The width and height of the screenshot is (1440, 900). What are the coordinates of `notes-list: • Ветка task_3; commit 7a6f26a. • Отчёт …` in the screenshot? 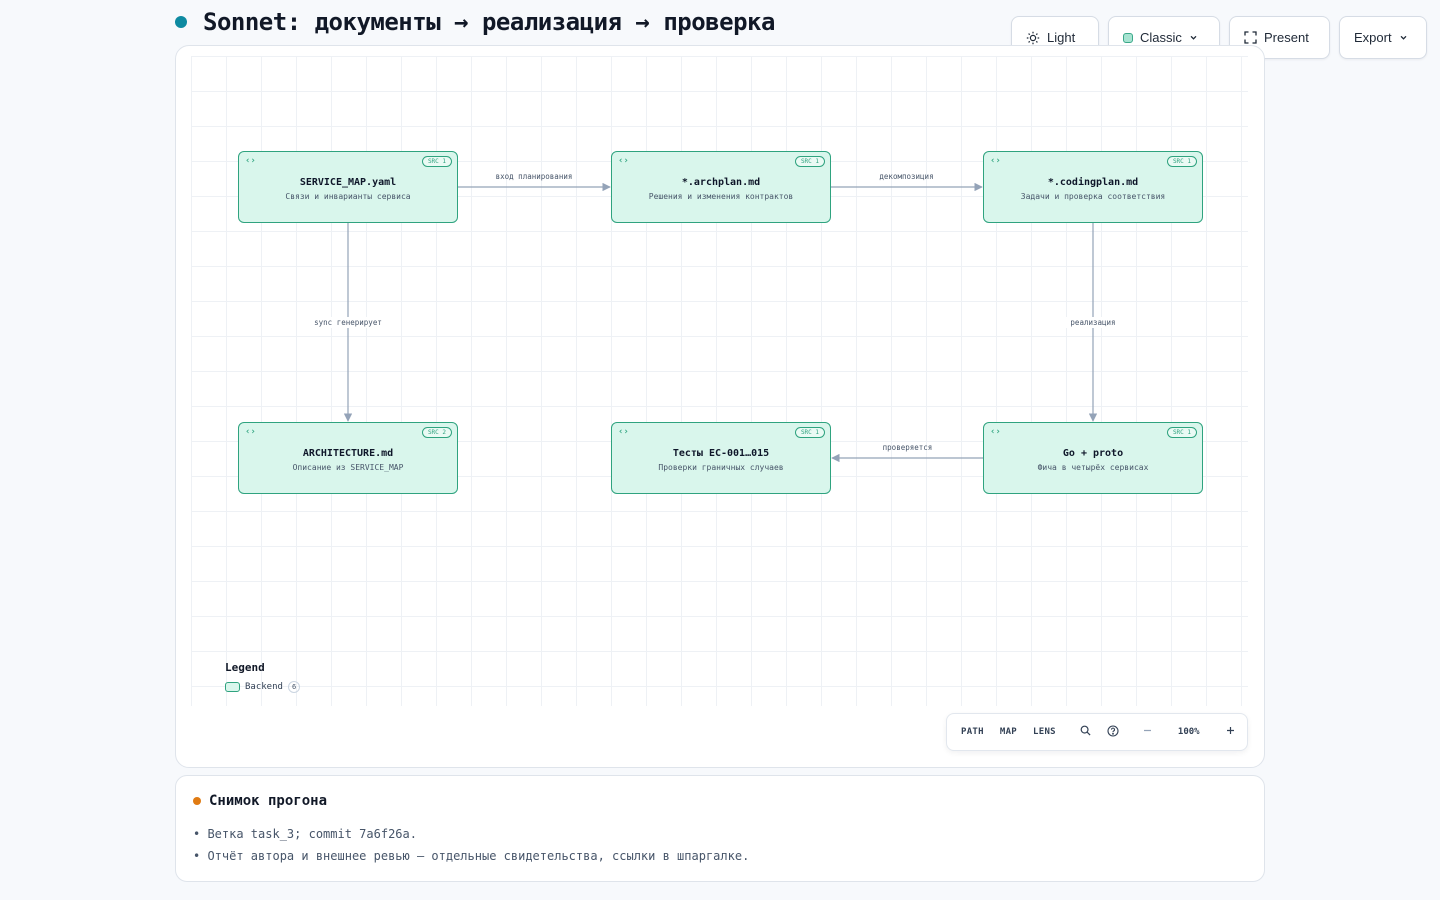 It's located at (720, 845).